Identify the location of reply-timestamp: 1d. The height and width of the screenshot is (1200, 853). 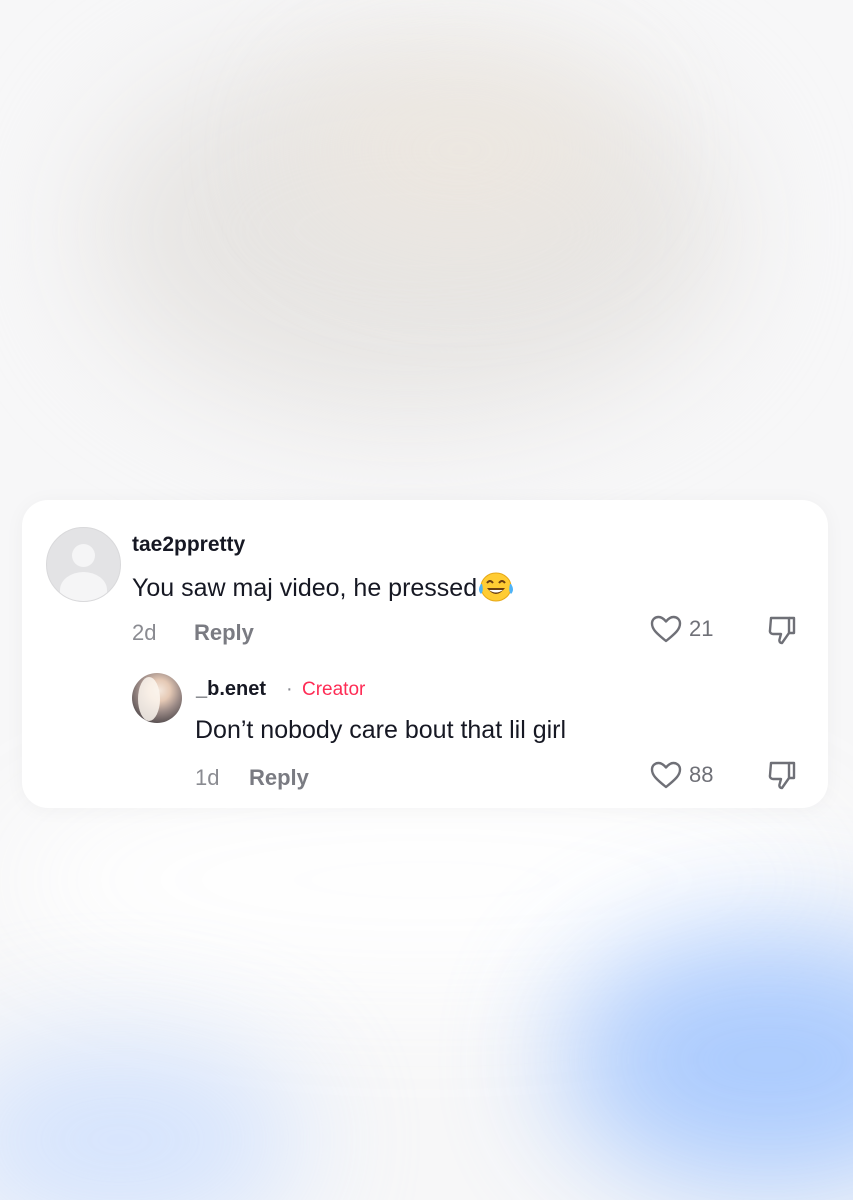
(207, 777).